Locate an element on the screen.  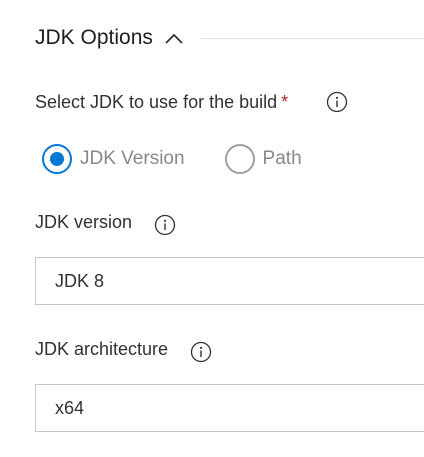
section-header: JDK Options is located at coordinates (229, 38).